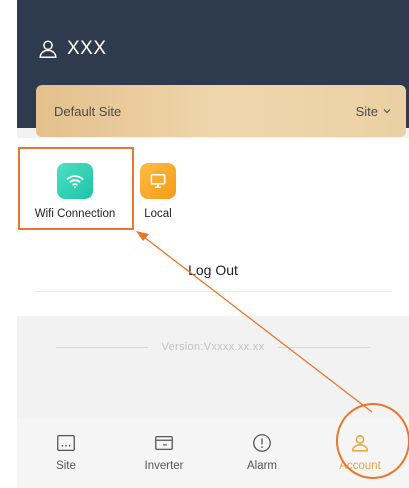 Image resolution: width=409 pixels, height=488 pixels. I want to click on user-icon, so click(48, 49).